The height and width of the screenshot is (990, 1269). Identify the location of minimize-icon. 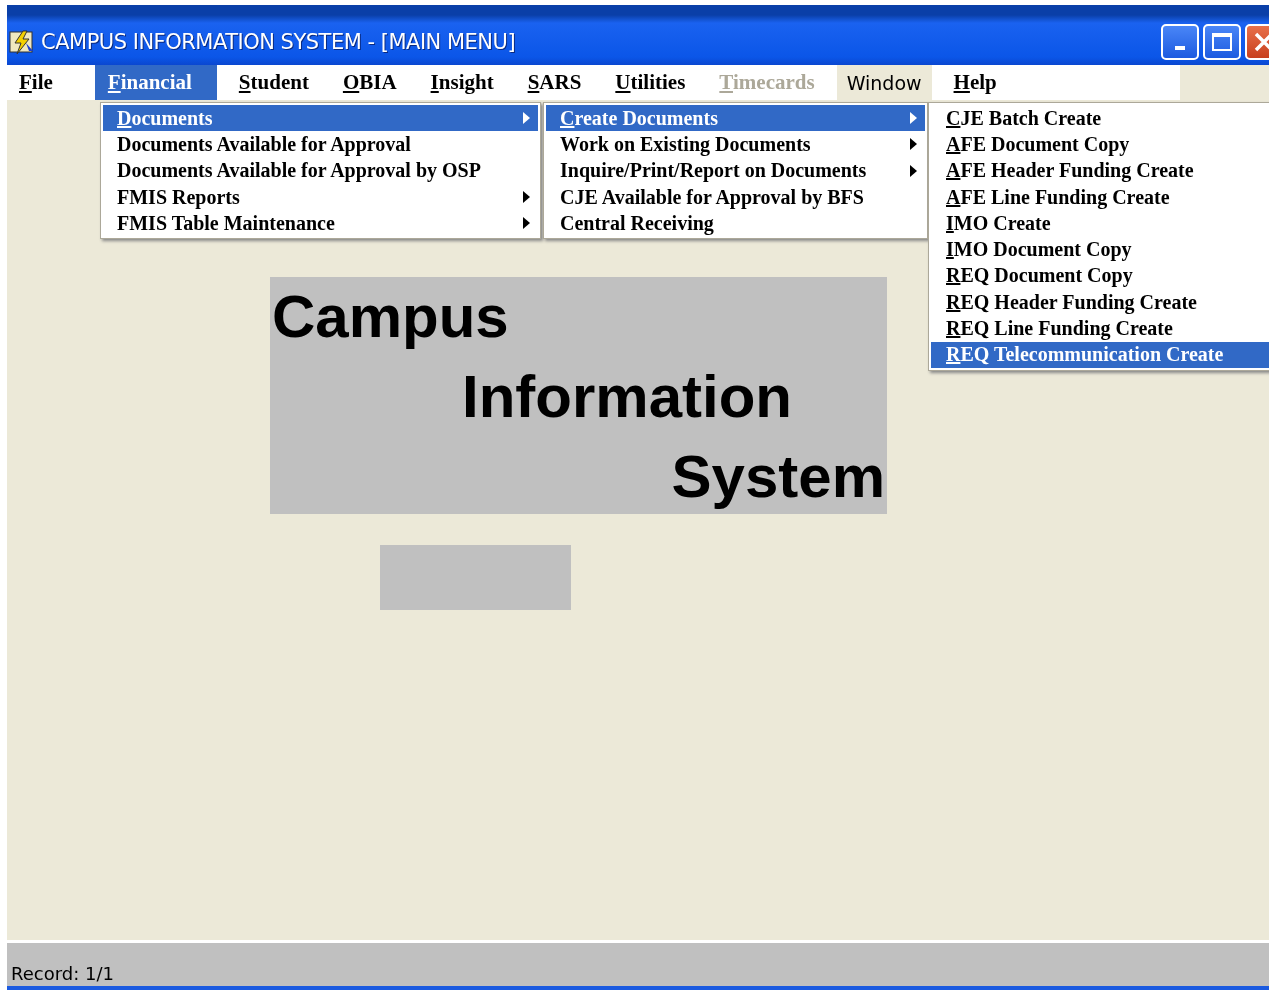
(1180, 48).